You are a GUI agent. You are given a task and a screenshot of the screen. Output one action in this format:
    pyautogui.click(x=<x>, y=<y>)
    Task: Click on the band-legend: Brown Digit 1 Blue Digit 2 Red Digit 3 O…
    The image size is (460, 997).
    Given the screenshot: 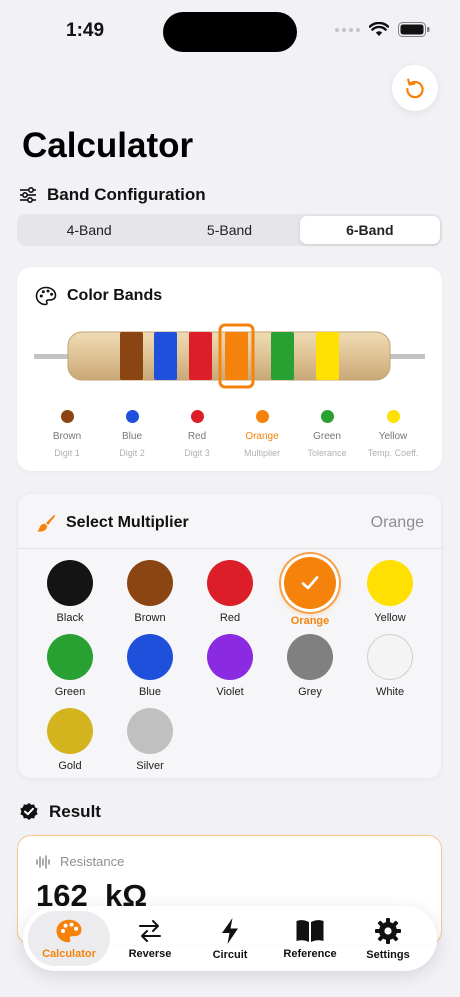 What is the action you would take?
    pyautogui.click(x=229, y=440)
    